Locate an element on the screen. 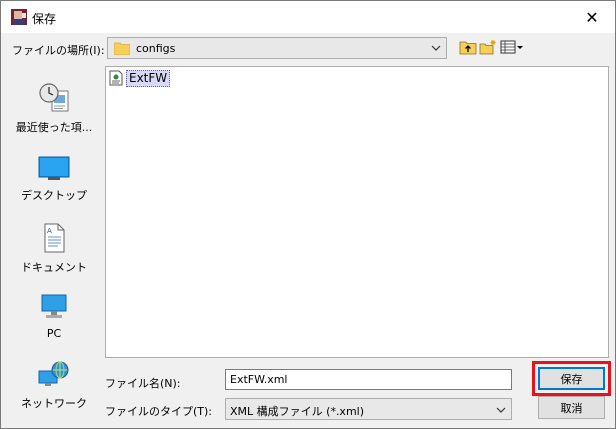 Image resolution: width=616 pixels, height=429 pixels. desktop-icon is located at coordinates (54, 168).